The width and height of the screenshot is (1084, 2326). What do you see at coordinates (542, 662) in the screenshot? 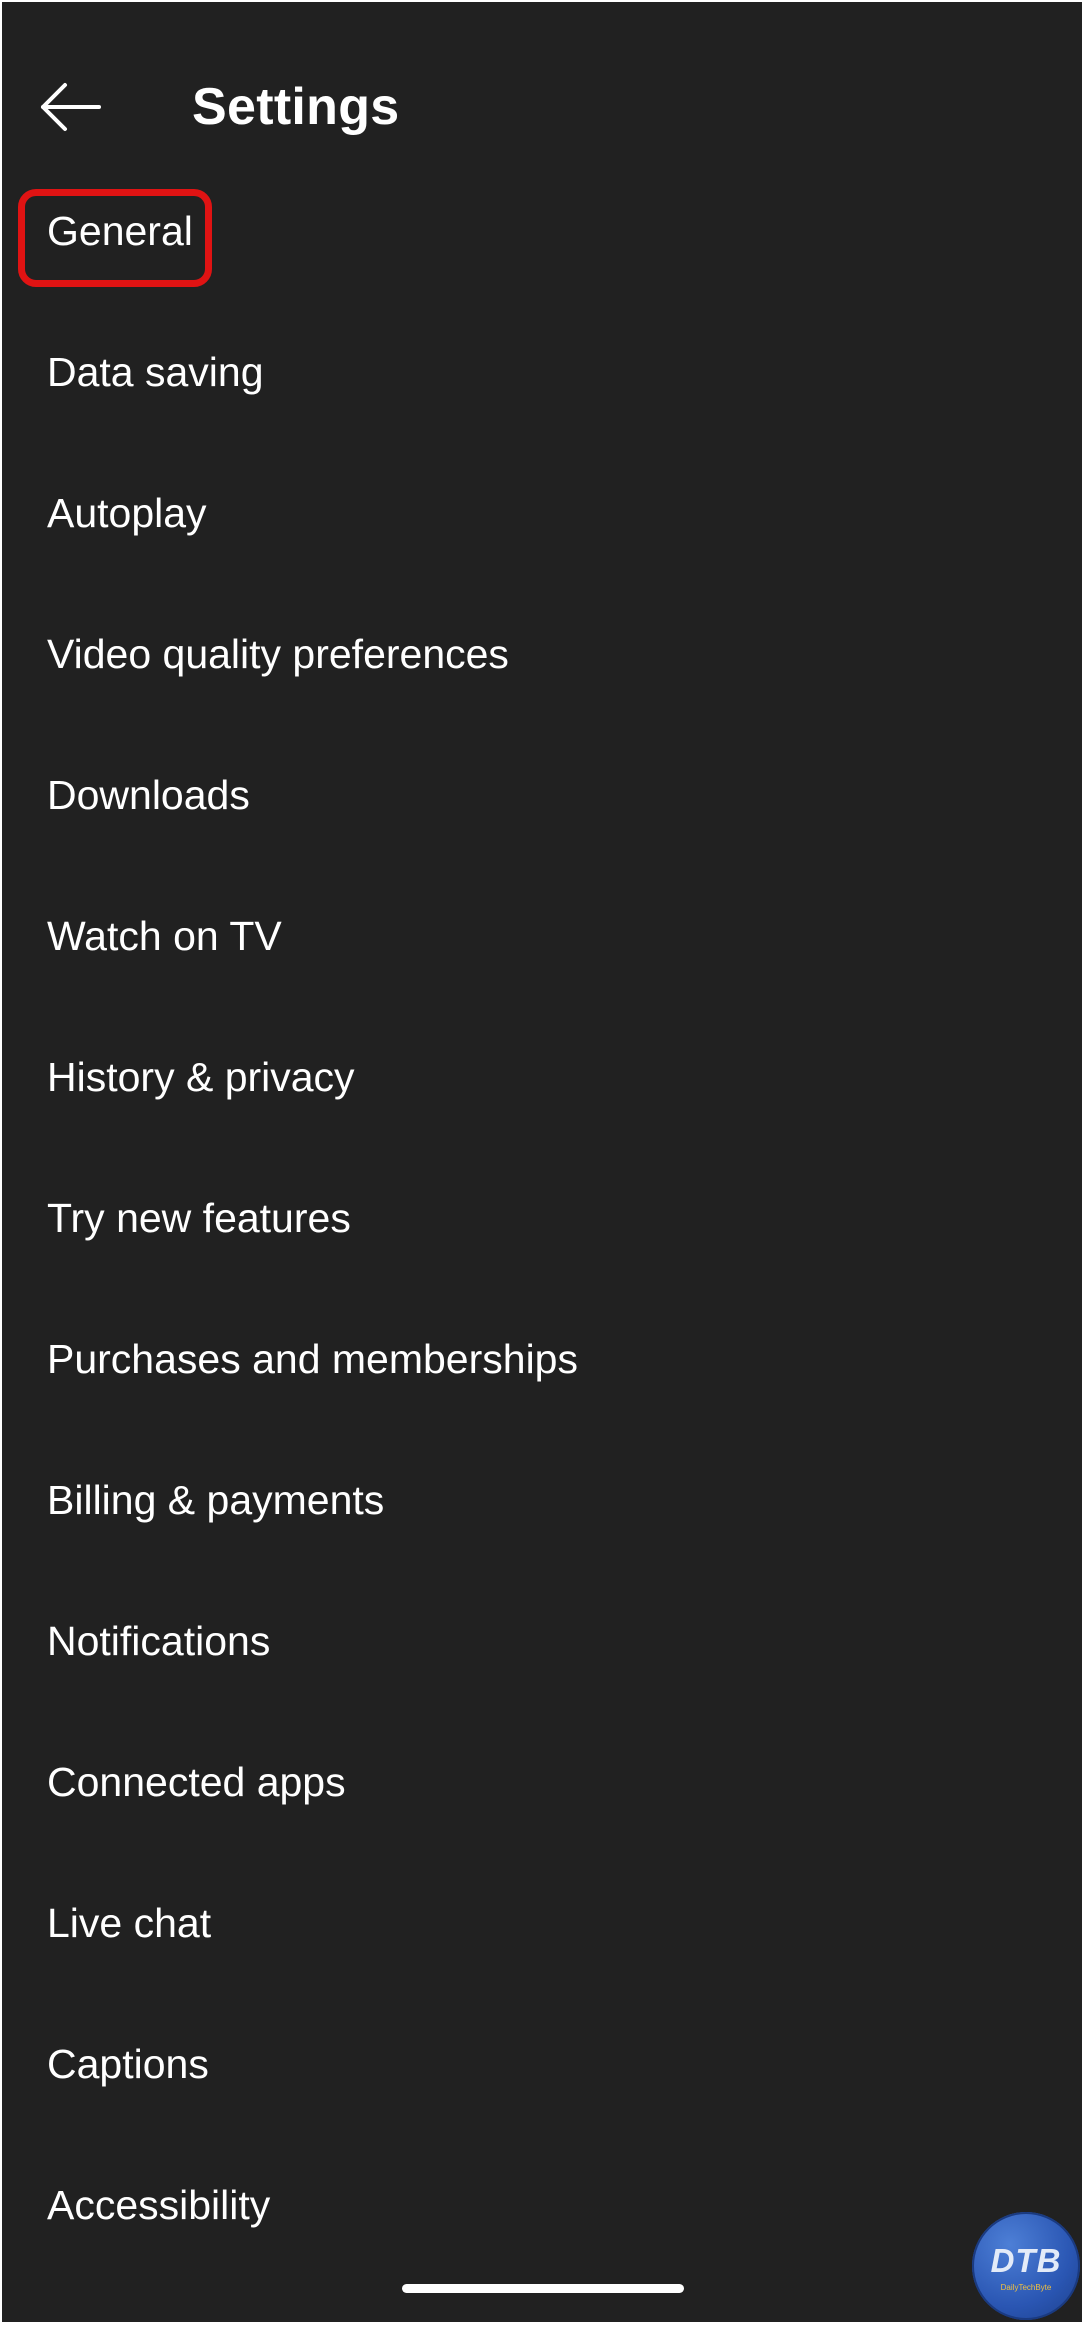
I see `settings-item-video-quality-preferences: Video quality preferences` at bounding box center [542, 662].